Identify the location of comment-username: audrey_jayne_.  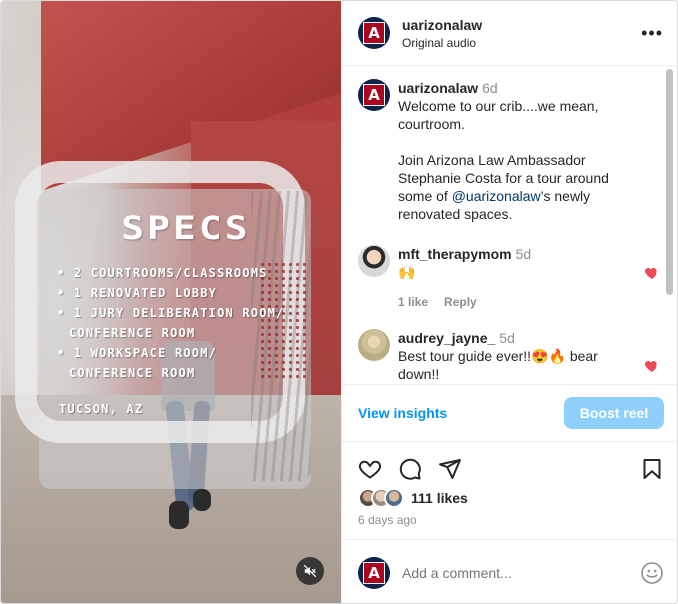
(446, 338).